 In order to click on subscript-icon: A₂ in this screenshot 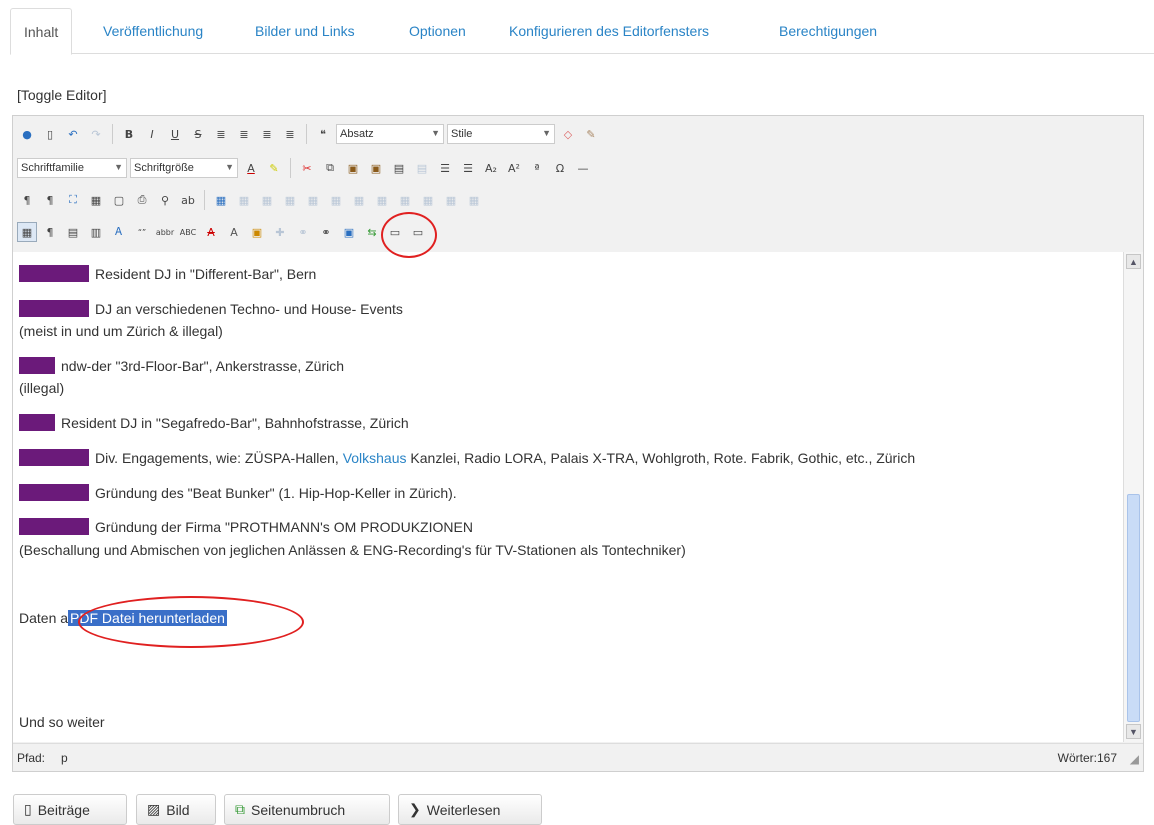, I will do `click(491, 168)`.